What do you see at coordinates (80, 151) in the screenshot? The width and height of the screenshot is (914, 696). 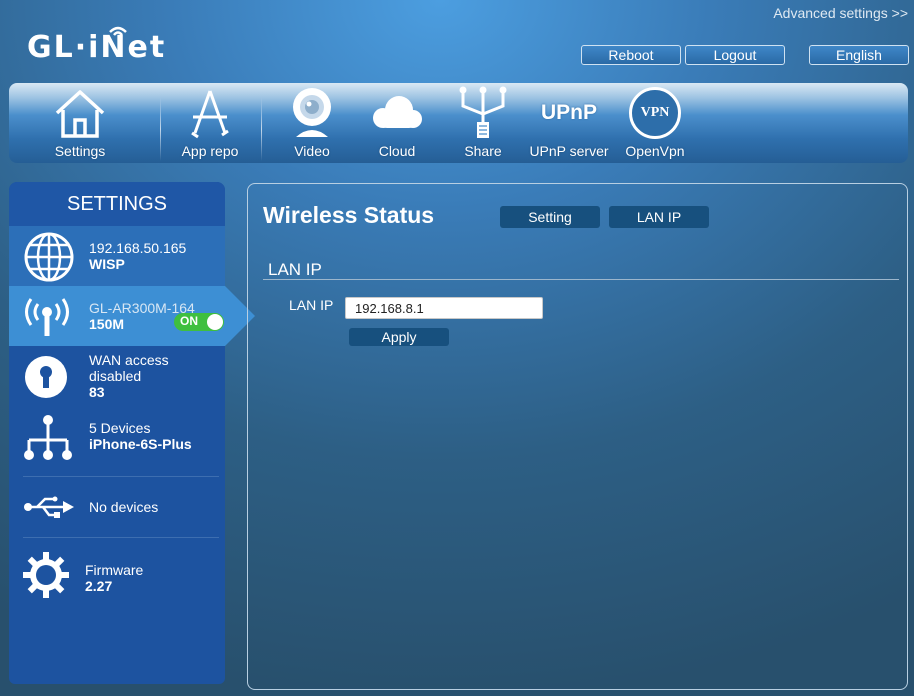 I see `toolbar-label: Settings` at bounding box center [80, 151].